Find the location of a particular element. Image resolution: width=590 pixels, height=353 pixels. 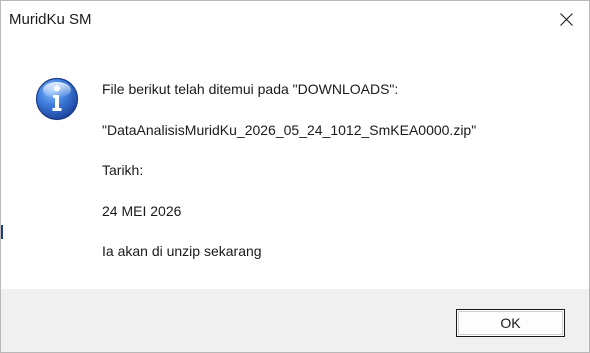

date-value: 24 MEI 2026 is located at coordinates (142, 211).